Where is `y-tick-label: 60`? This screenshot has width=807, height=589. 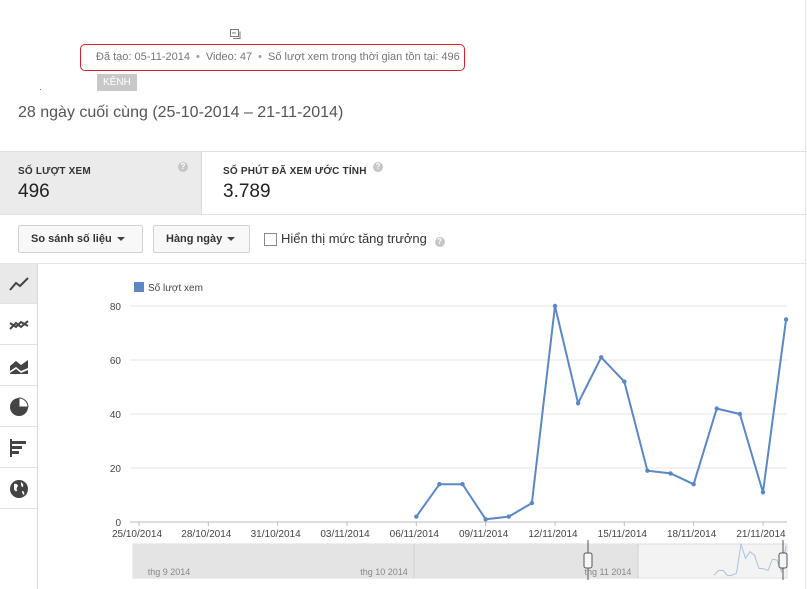
y-tick-label: 60 is located at coordinates (116, 361).